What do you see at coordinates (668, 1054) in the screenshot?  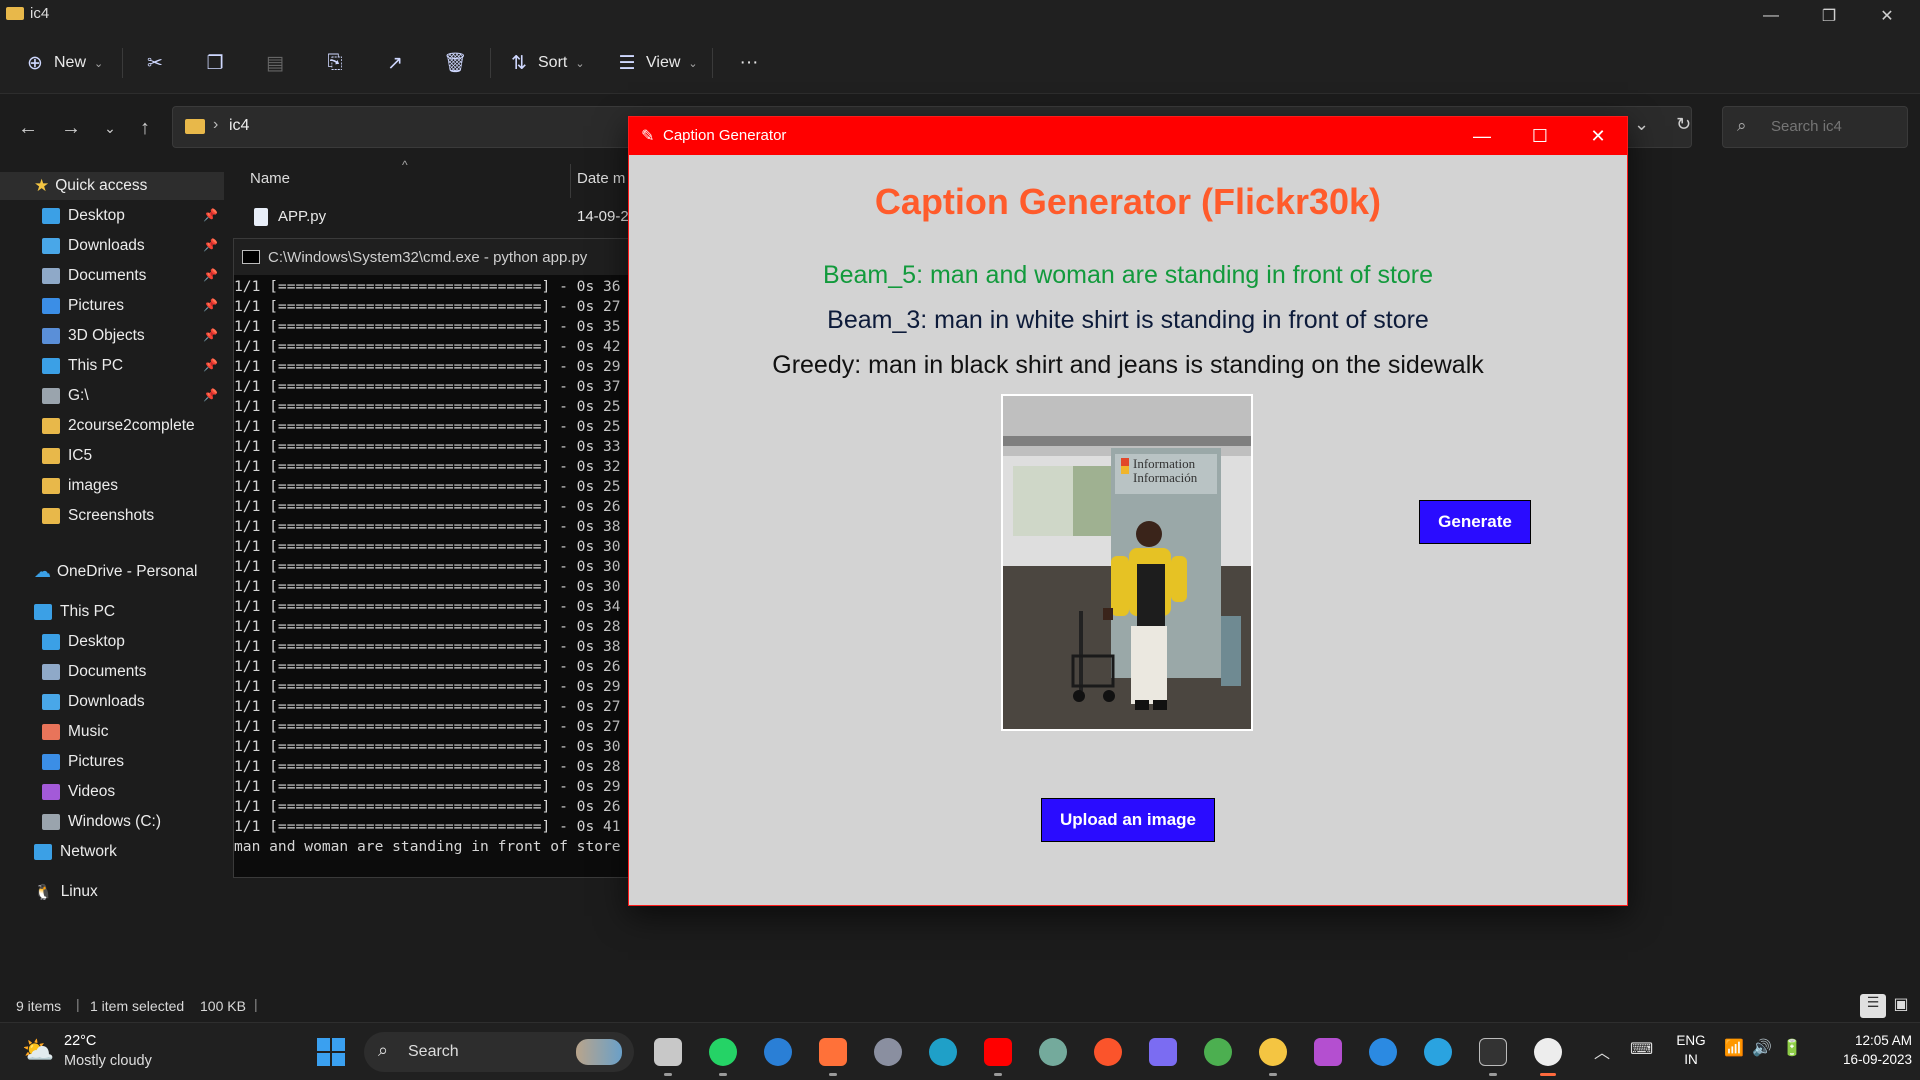 I see `file-explorer-window-taskbar-button` at bounding box center [668, 1054].